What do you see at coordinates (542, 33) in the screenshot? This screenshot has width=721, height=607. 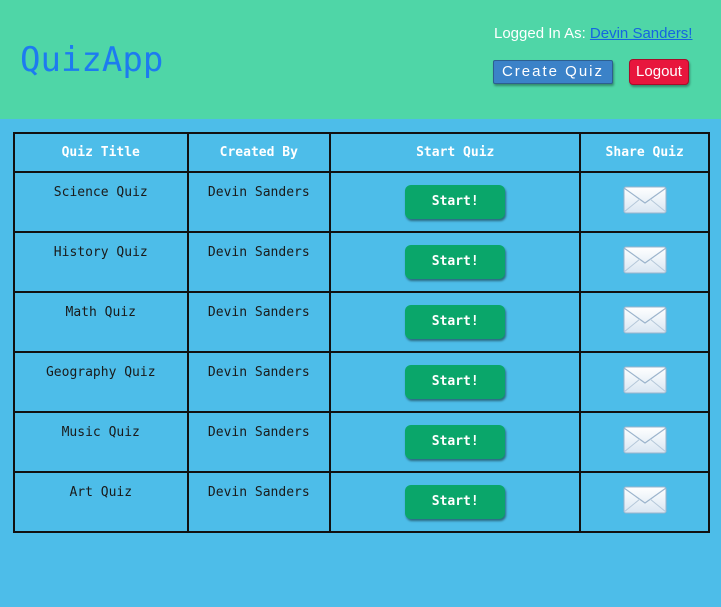 I see `logged-in-label: Logged In As:` at bounding box center [542, 33].